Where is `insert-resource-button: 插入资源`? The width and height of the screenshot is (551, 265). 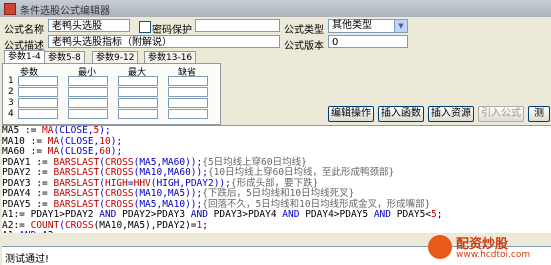
insert-resource-button: 插入资源 is located at coordinates (451, 114).